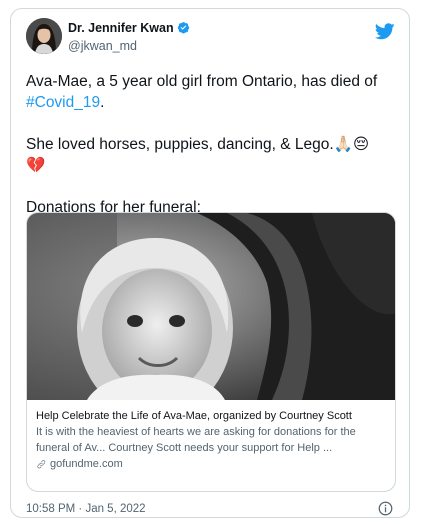  Describe the element at coordinates (36, 165) in the screenshot. I see `broken-heart-emoji: 💔` at that location.